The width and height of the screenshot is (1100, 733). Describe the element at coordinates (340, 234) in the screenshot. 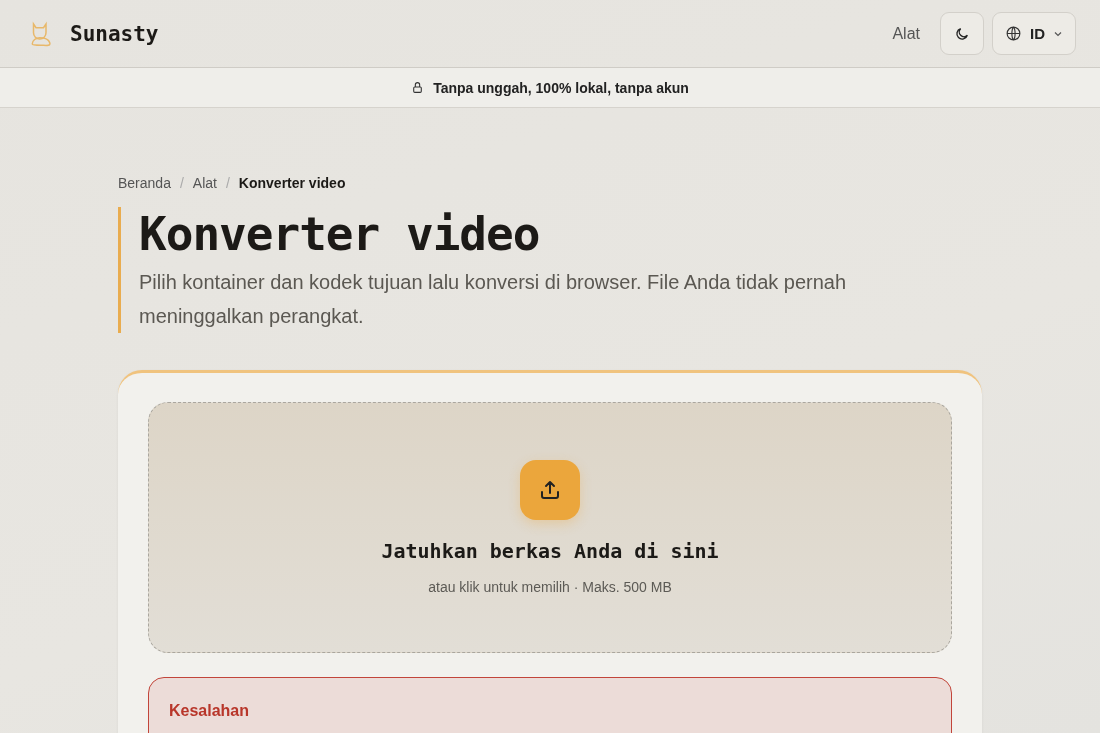

I see `page-title: Konverter video` at that location.